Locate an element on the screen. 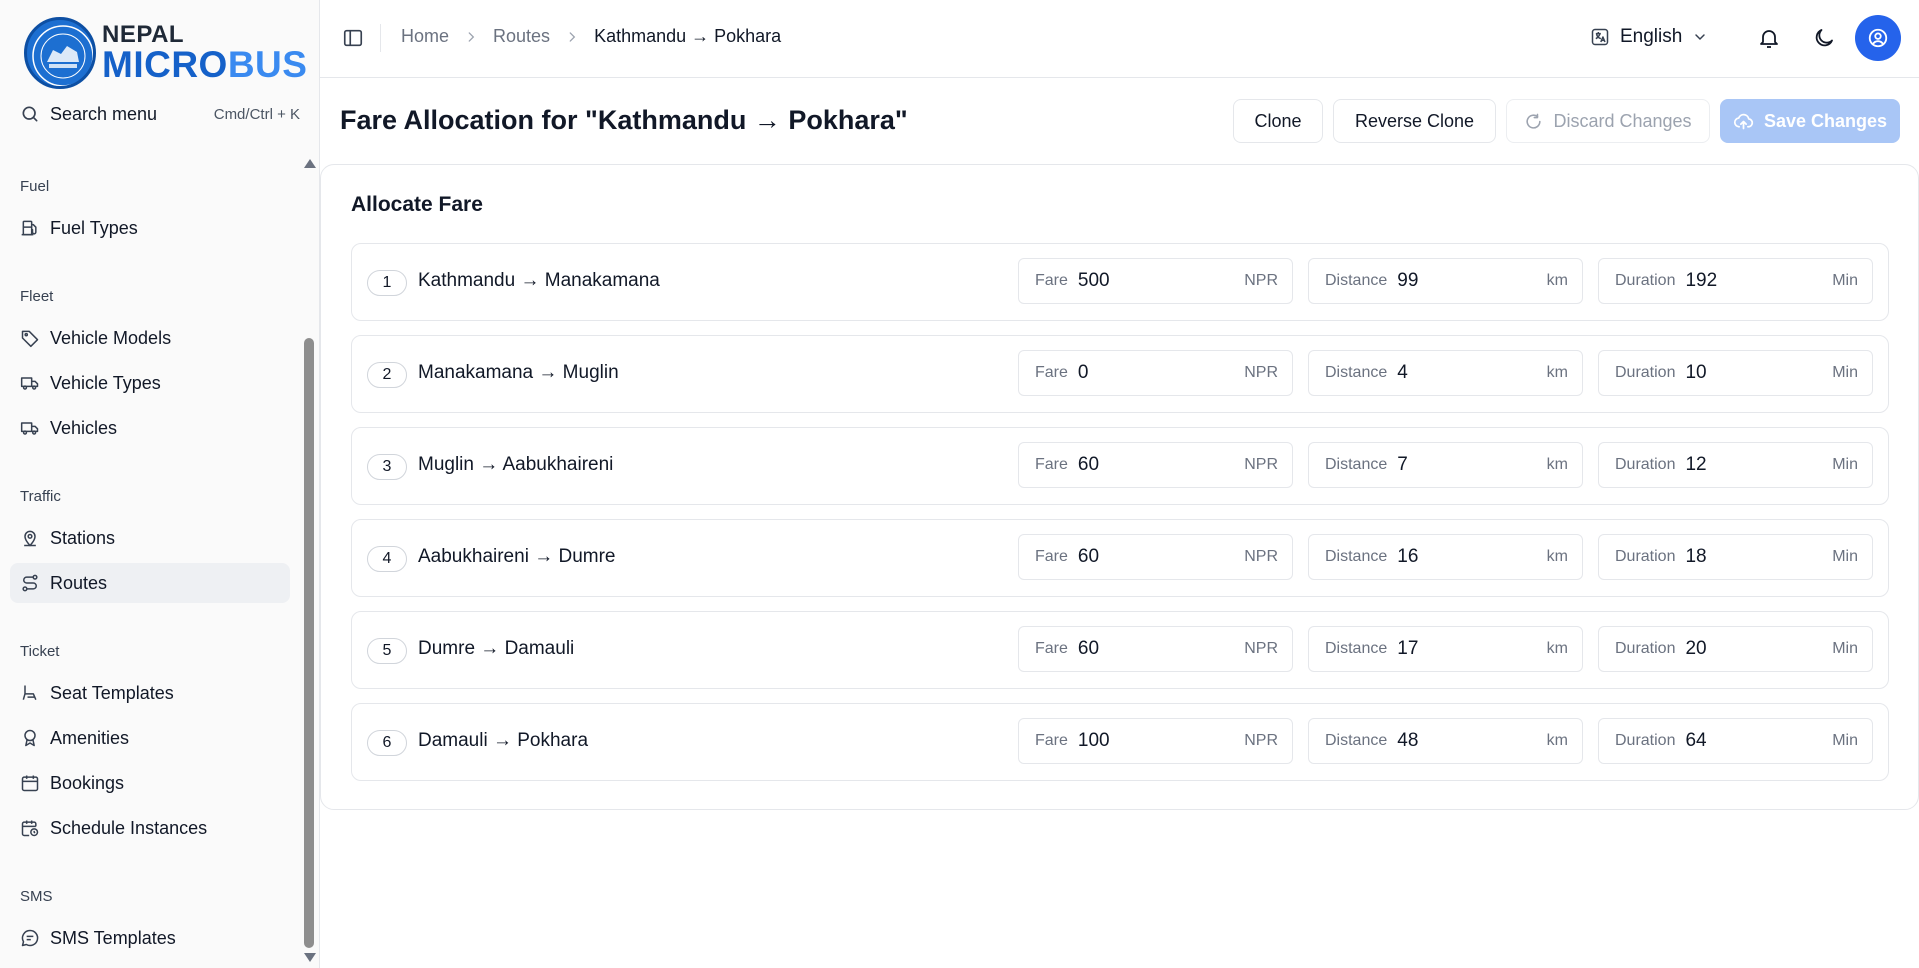 Image resolution: width=1919 pixels, height=968 pixels. duration-field: Duration 64 Min is located at coordinates (1735, 741).